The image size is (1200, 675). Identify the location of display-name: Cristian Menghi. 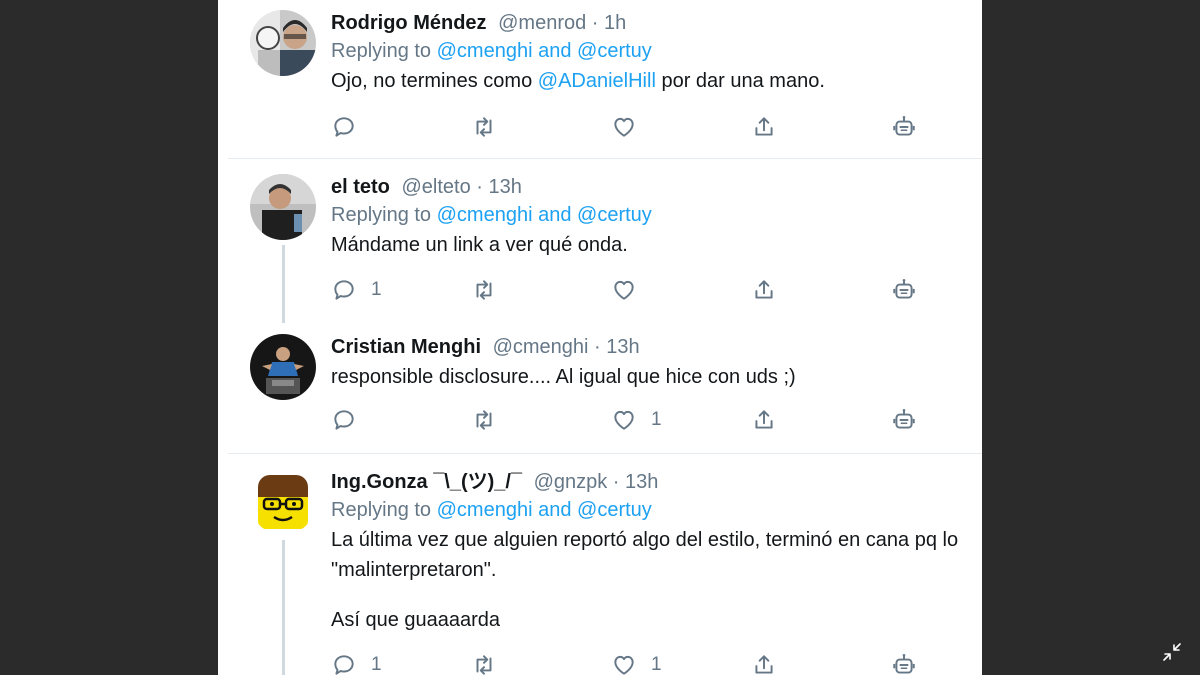
(406, 347).